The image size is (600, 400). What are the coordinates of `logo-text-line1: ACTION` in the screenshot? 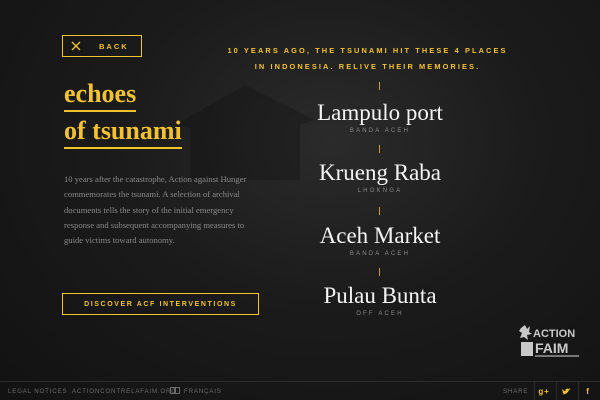 It's located at (554, 334).